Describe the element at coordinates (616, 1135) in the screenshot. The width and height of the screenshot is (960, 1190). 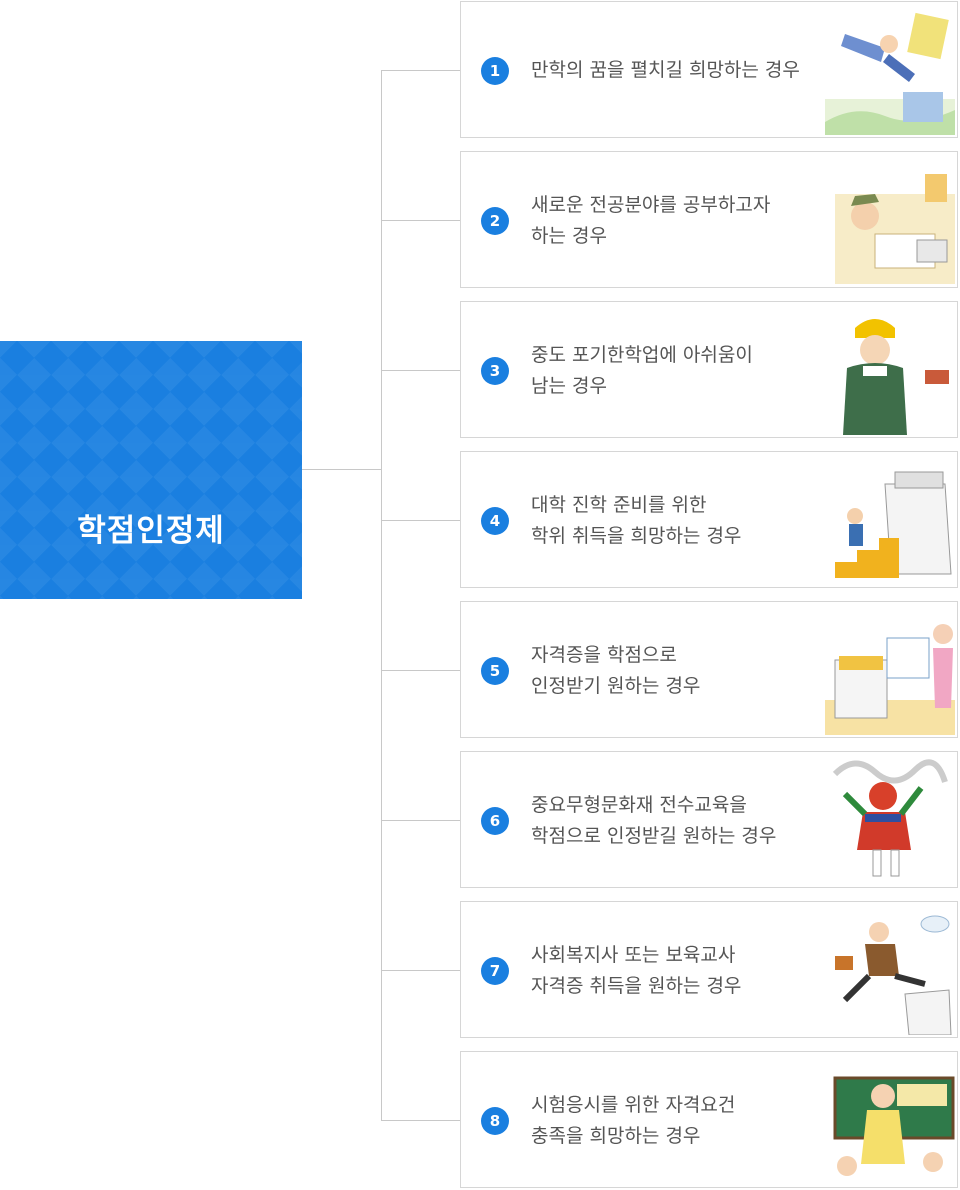
I see `case-text-line: 충족을 희망하는 경우` at that location.